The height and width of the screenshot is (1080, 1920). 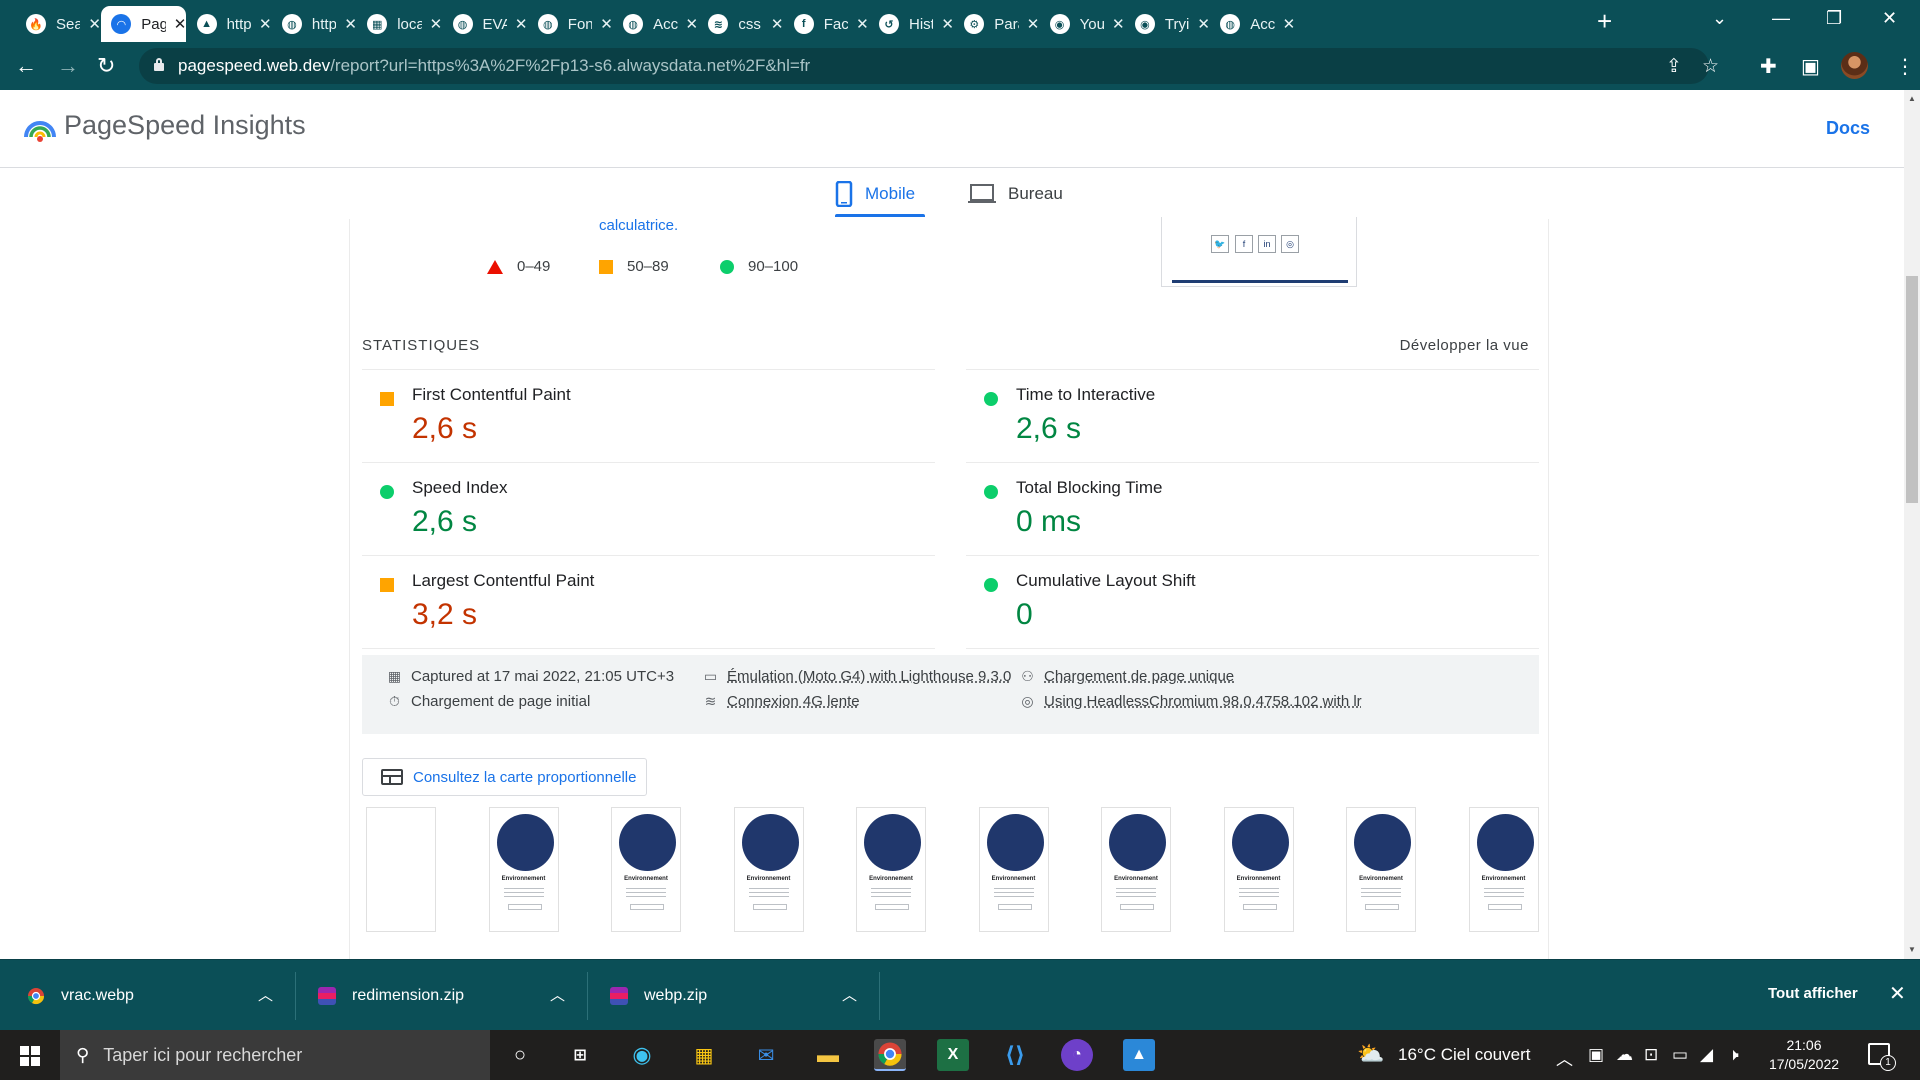 I want to click on file-explorer-icon: ▬, so click(x=828, y=1055).